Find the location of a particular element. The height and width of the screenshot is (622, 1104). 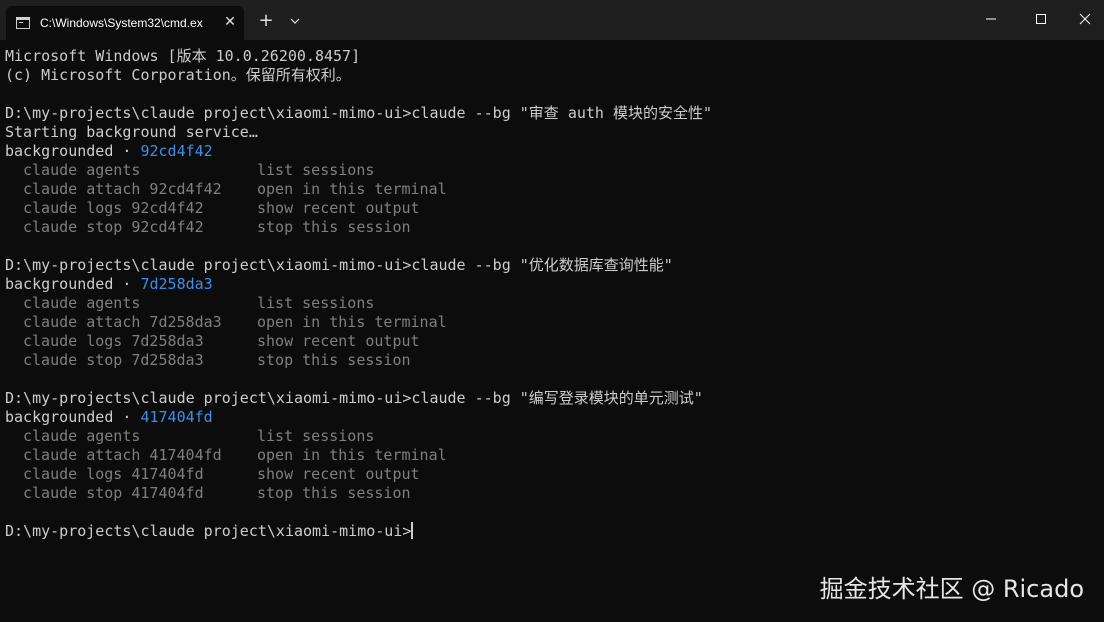

tab-dropdown-chevron-icon is located at coordinates (295, 21).